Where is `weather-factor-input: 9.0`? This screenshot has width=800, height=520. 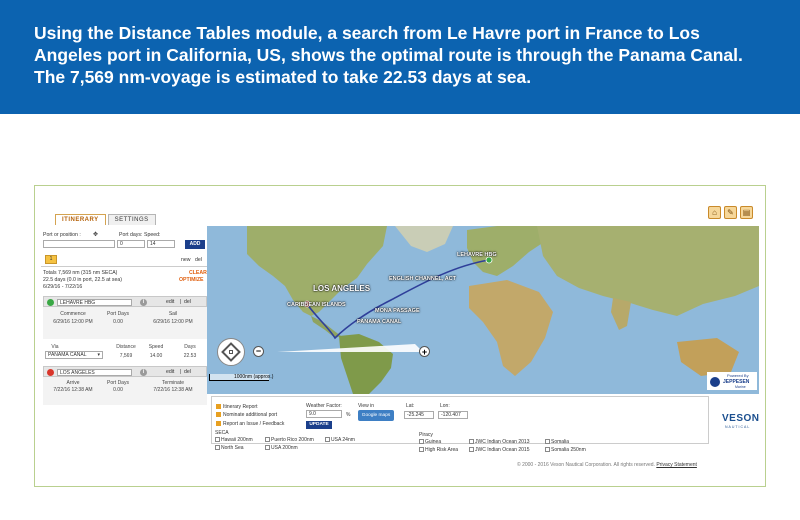 weather-factor-input: 9.0 is located at coordinates (324, 414).